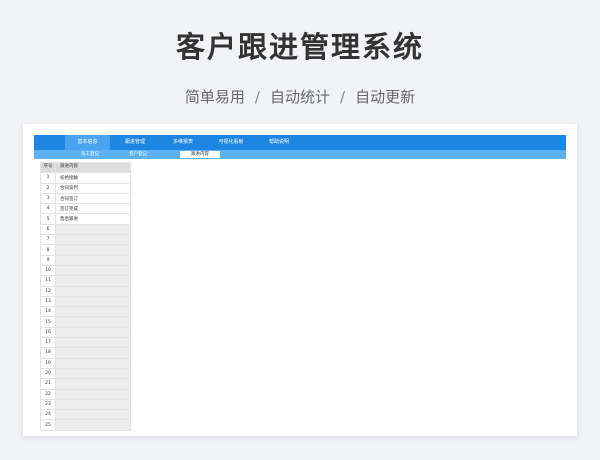 This screenshot has height=460, width=600. What do you see at coordinates (214, 97) in the screenshot?
I see `feature-easy: 简单易用` at bounding box center [214, 97].